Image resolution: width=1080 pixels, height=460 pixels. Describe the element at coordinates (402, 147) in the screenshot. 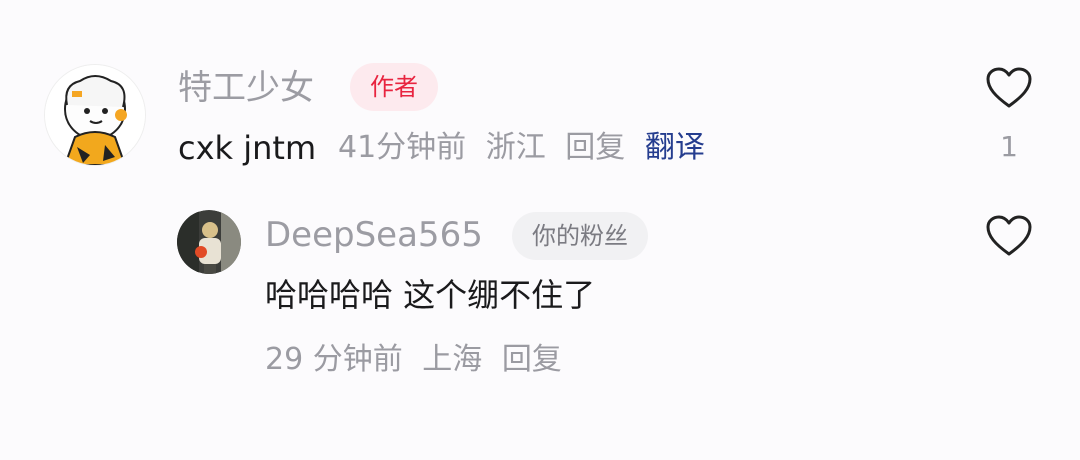

I see `comment-time: 41分钟前` at that location.